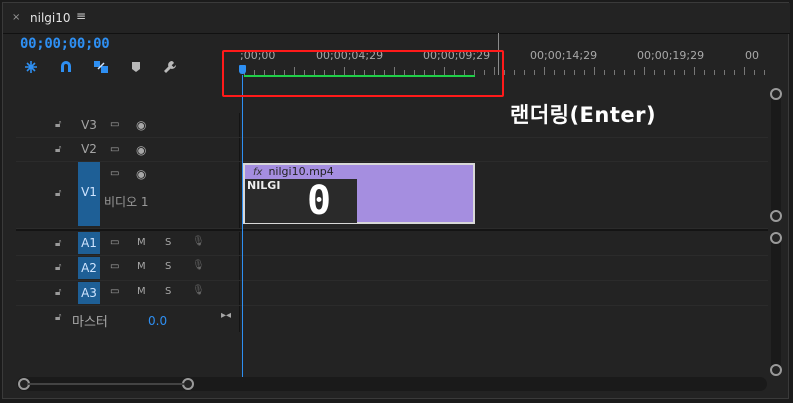 The width and height of the screenshot is (793, 403). What do you see at coordinates (89, 268) in the screenshot?
I see `track-name-a2: A2` at bounding box center [89, 268].